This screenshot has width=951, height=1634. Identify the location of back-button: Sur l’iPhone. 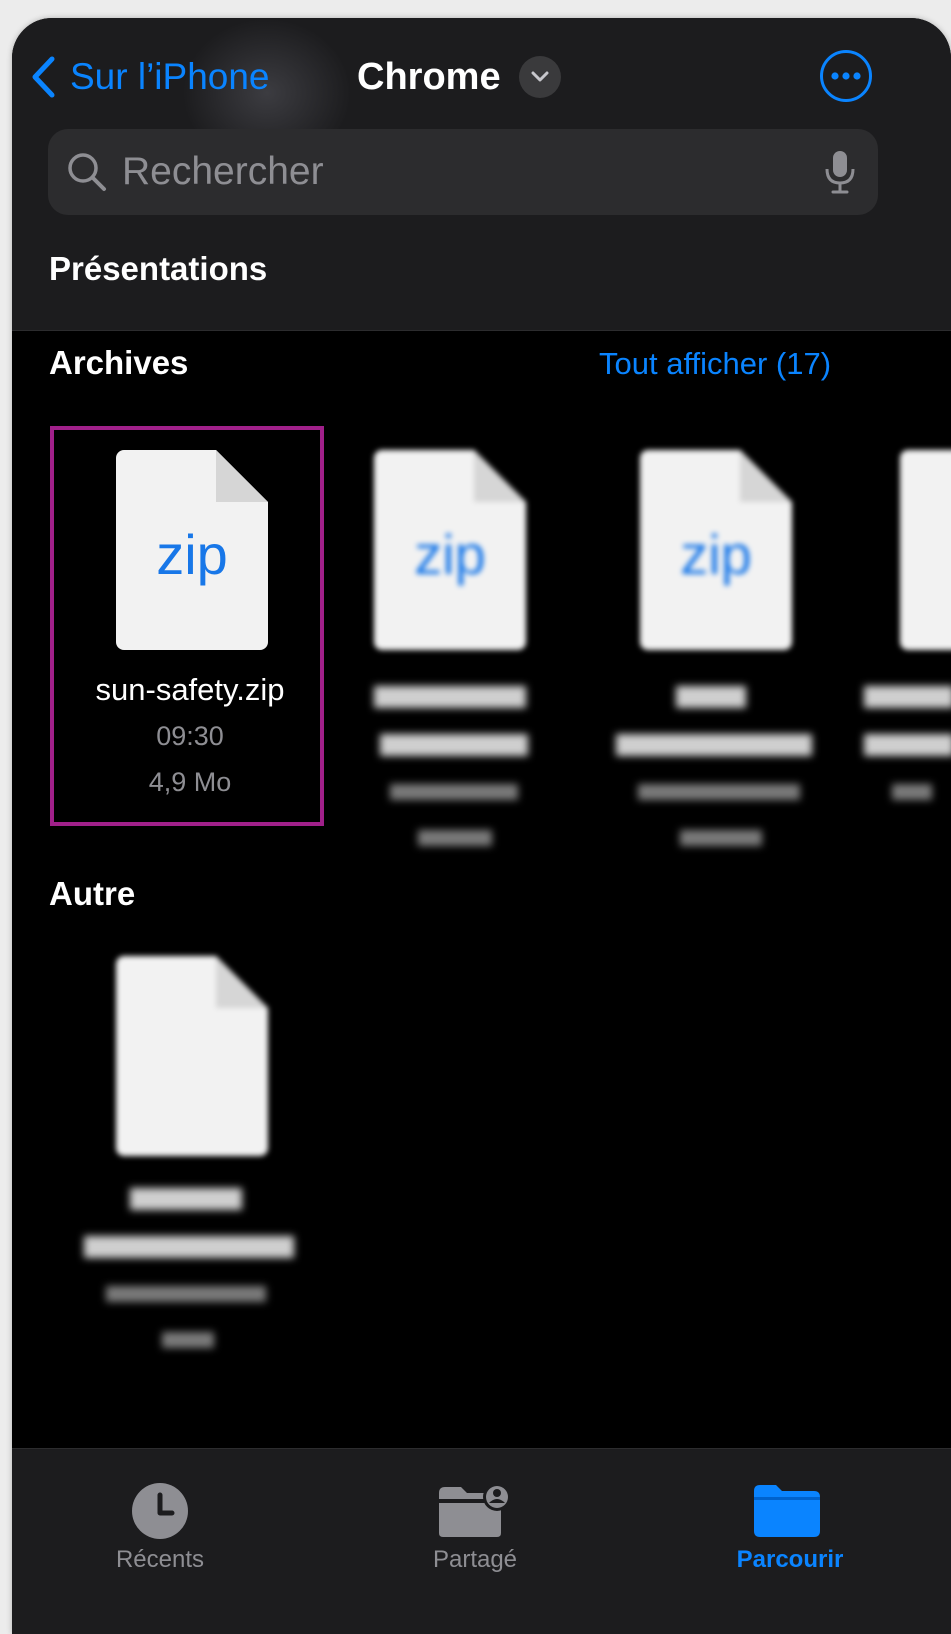
(150, 77).